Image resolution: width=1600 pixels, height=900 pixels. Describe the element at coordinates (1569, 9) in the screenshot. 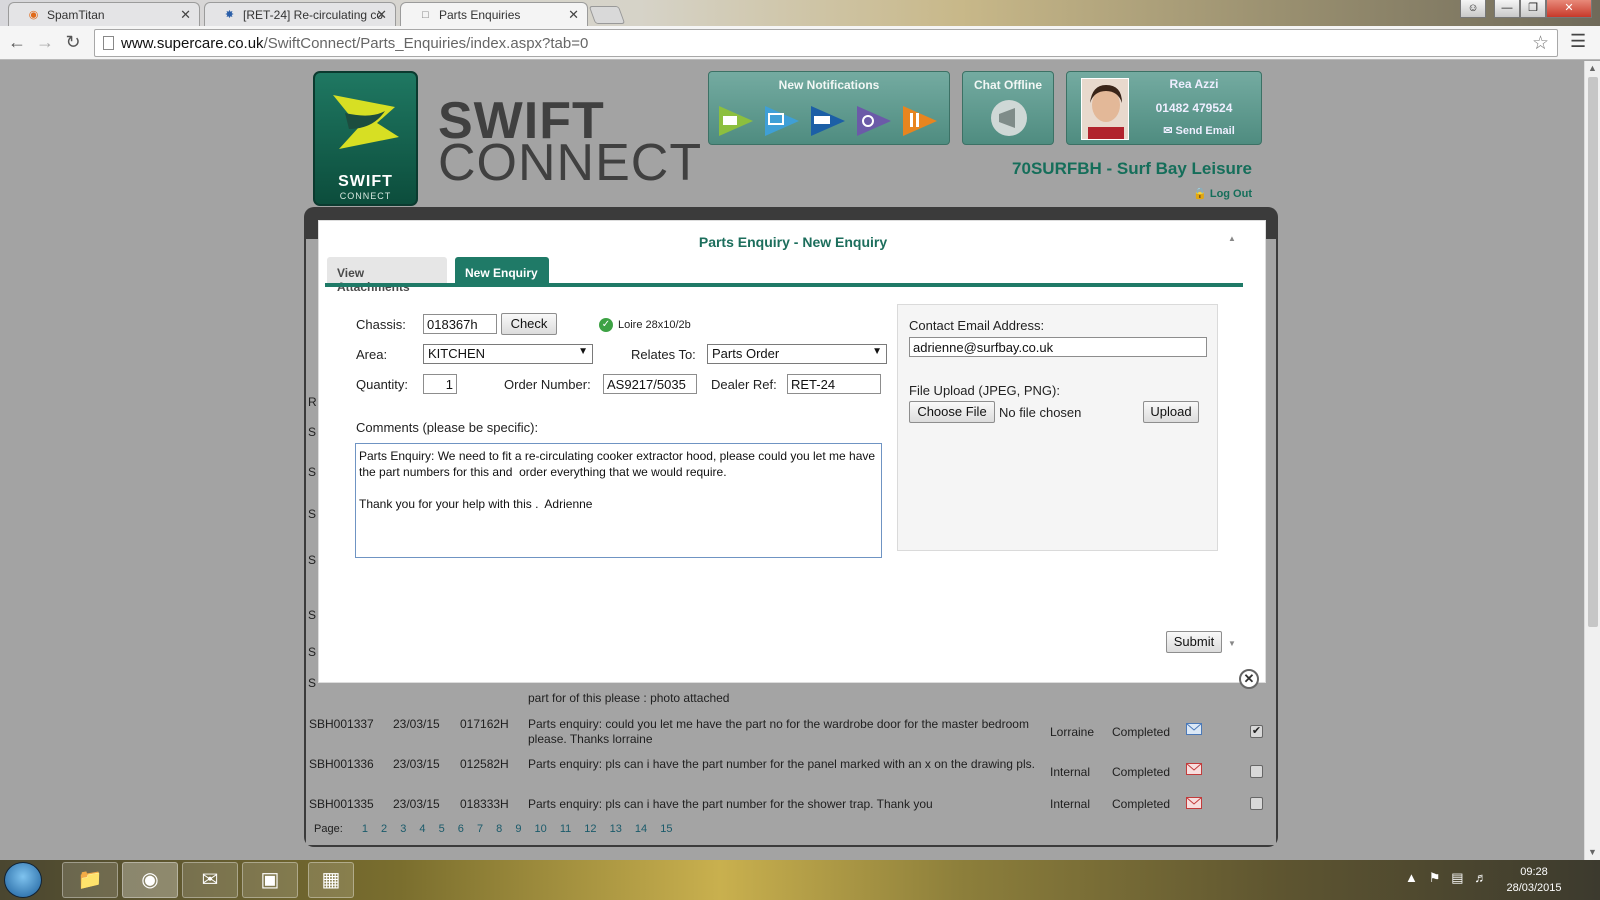

I see `window-close-icon: ✕` at that location.